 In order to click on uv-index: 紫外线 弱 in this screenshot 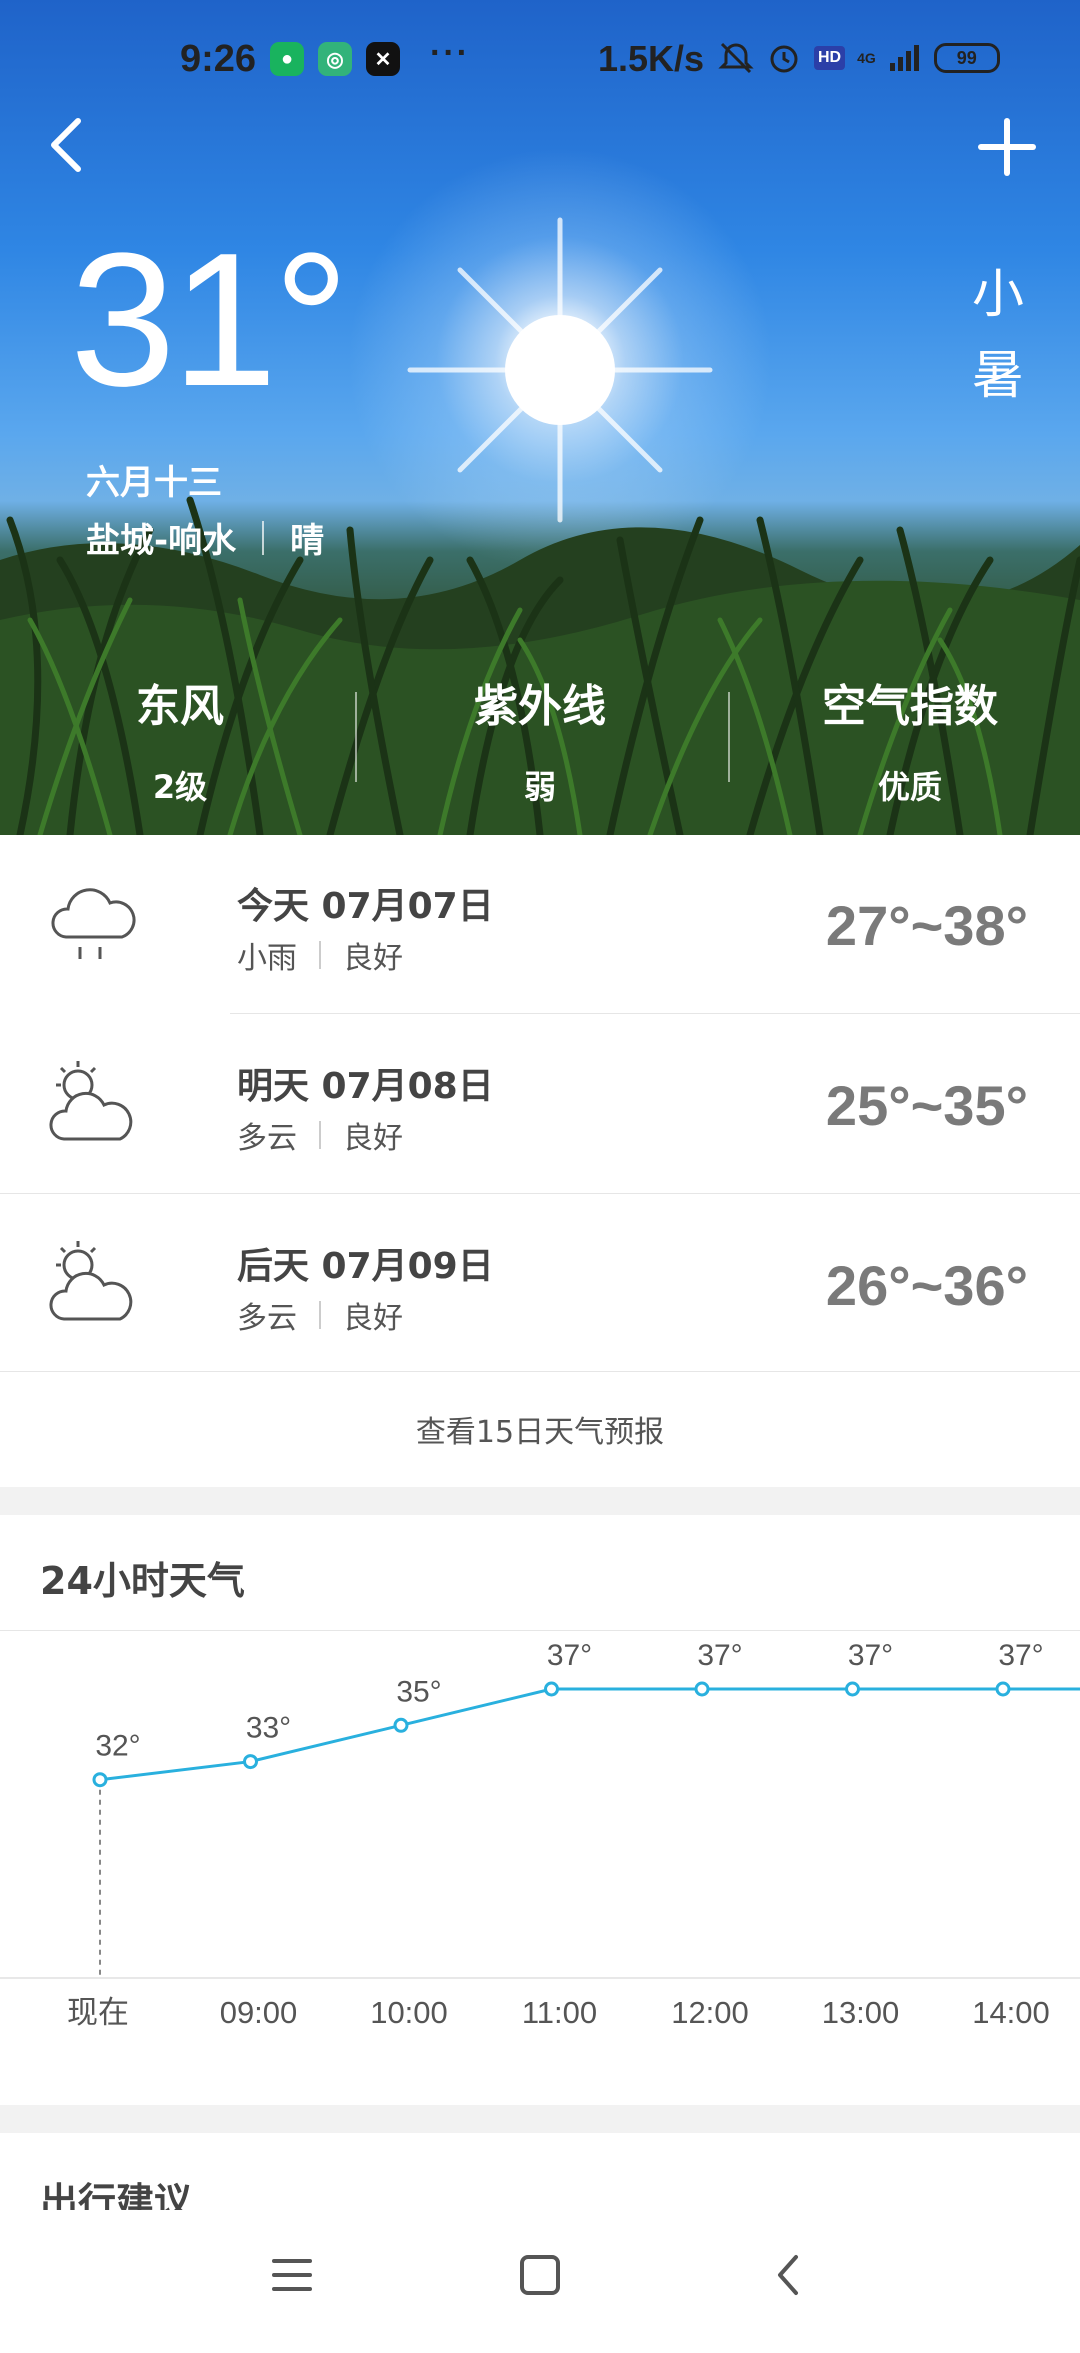, I will do `click(540, 739)`.